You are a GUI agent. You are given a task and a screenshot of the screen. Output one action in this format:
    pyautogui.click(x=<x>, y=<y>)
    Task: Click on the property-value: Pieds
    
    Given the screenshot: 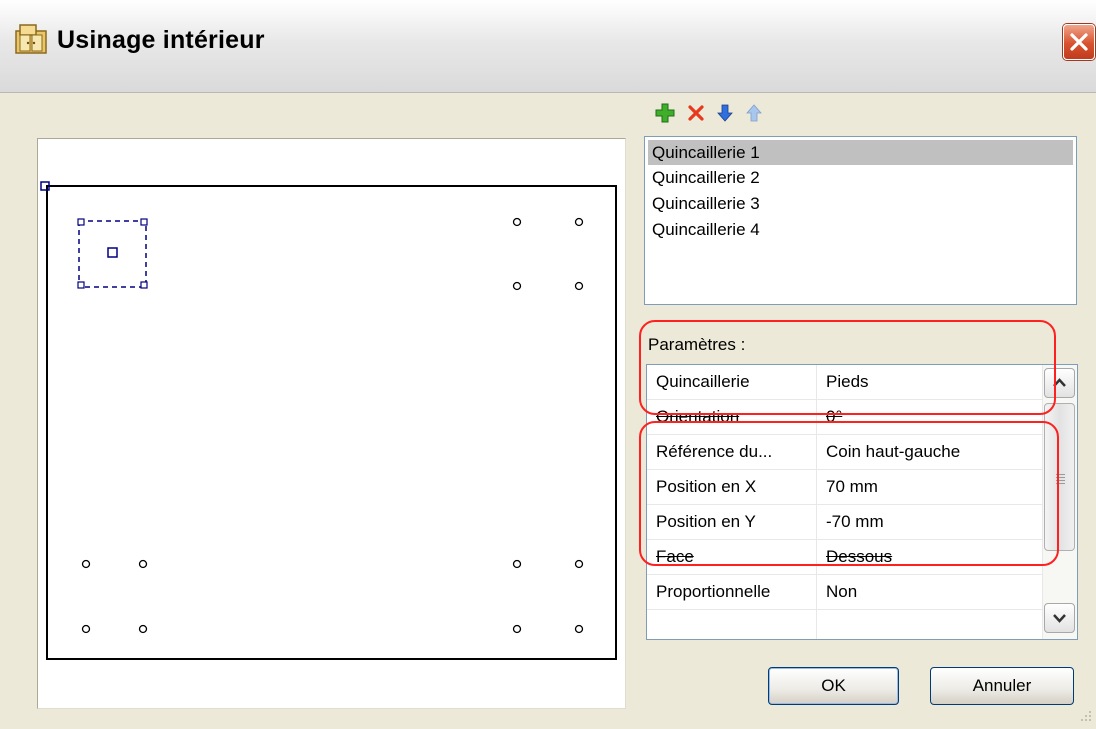 What is the action you would take?
    pyautogui.click(x=930, y=382)
    